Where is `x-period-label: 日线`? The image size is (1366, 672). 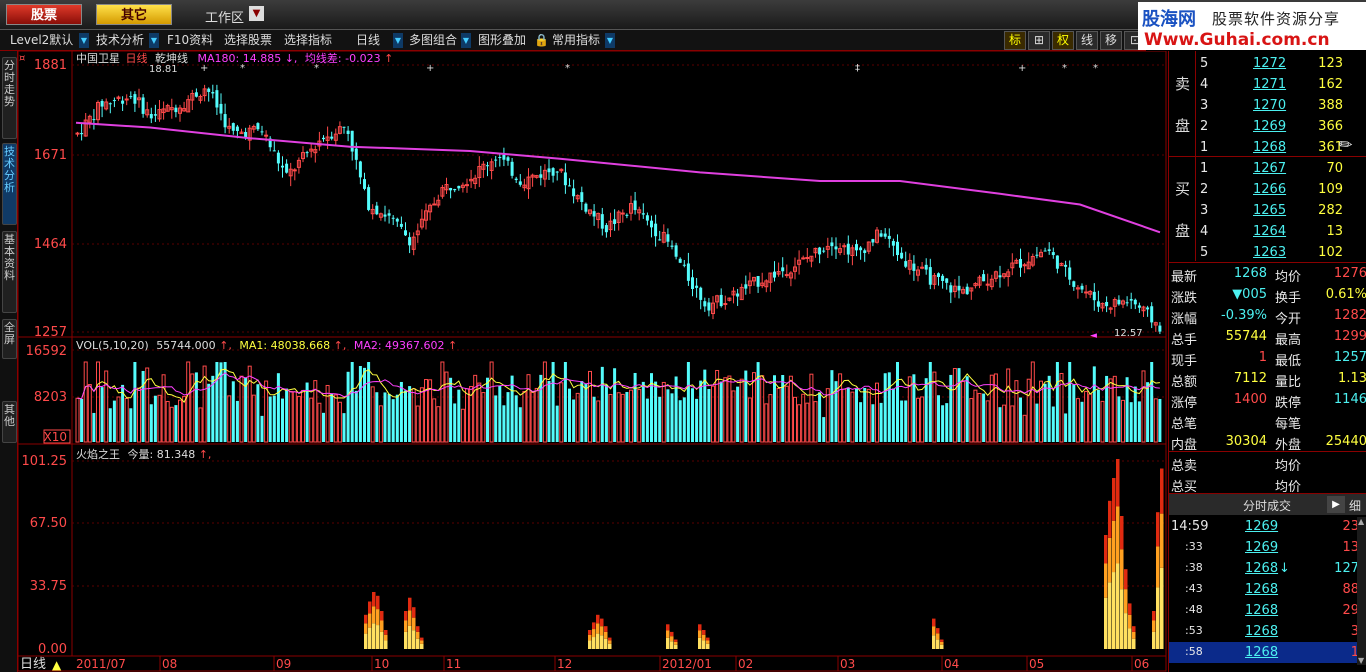 x-period-label: 日线 is located at coordinates (33, 664).